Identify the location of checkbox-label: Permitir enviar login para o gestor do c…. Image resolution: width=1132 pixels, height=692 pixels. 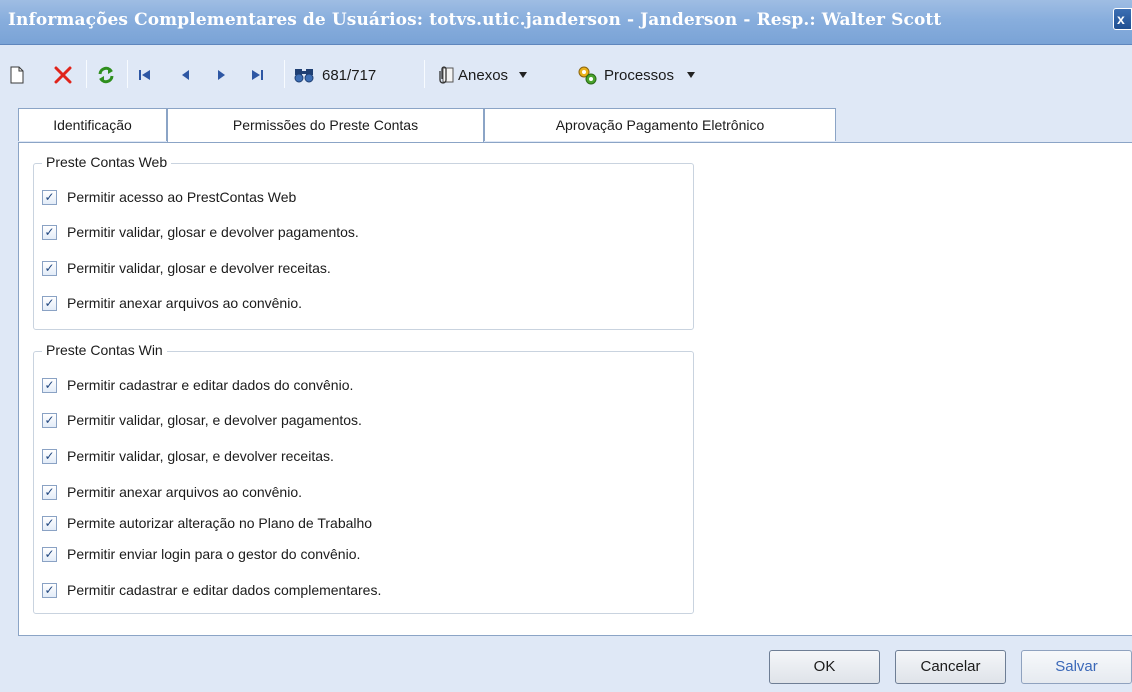
(214, 554).